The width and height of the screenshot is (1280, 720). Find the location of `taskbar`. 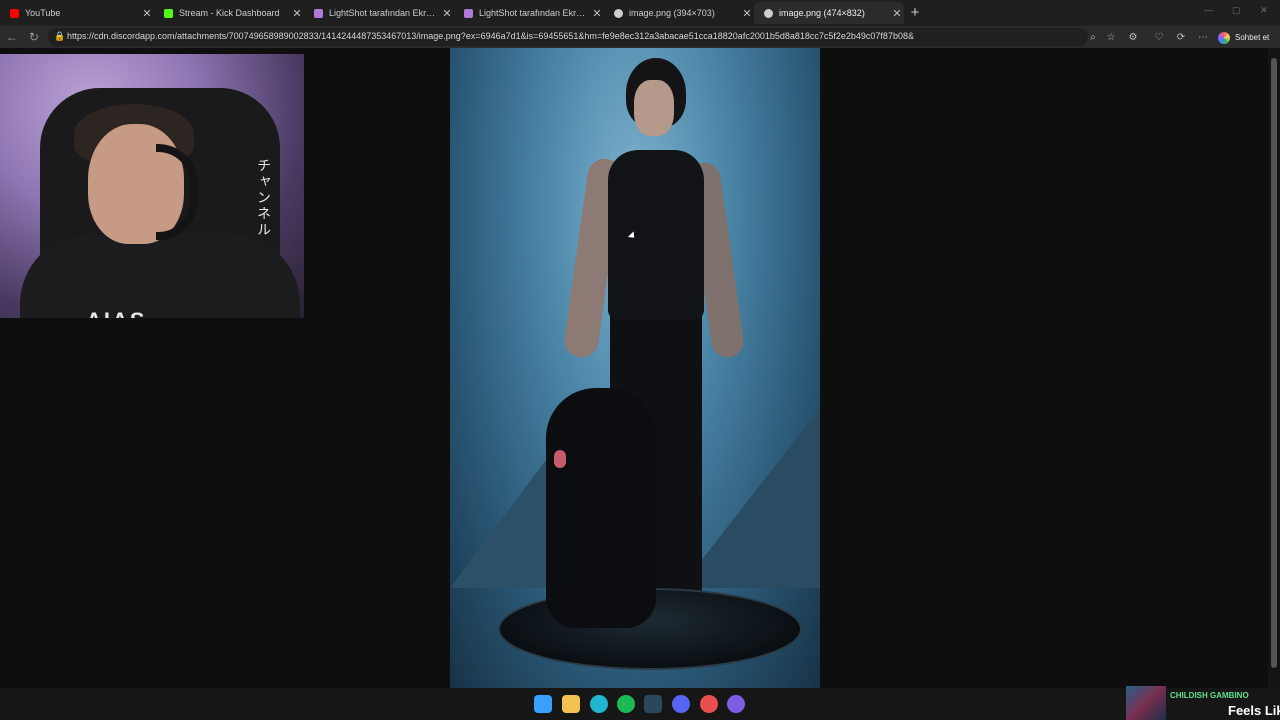

taskbar is located at coordinates (640, 704).